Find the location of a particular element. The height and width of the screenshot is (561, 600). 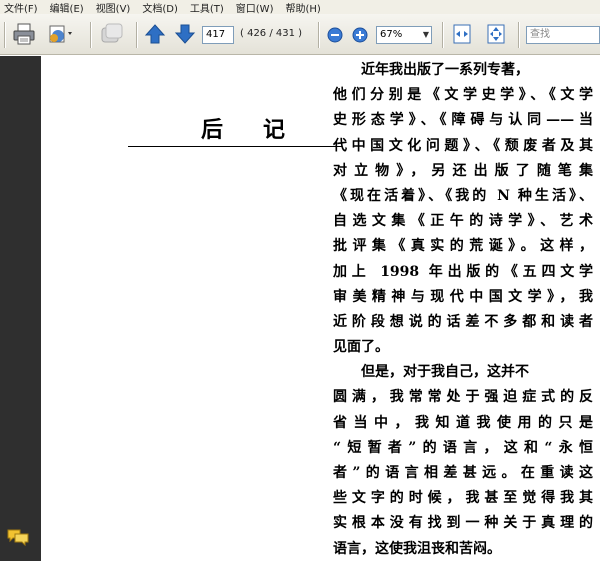

text-line: 者”的语言相差甚远。在重读这 is located at coordinates (463, 473).